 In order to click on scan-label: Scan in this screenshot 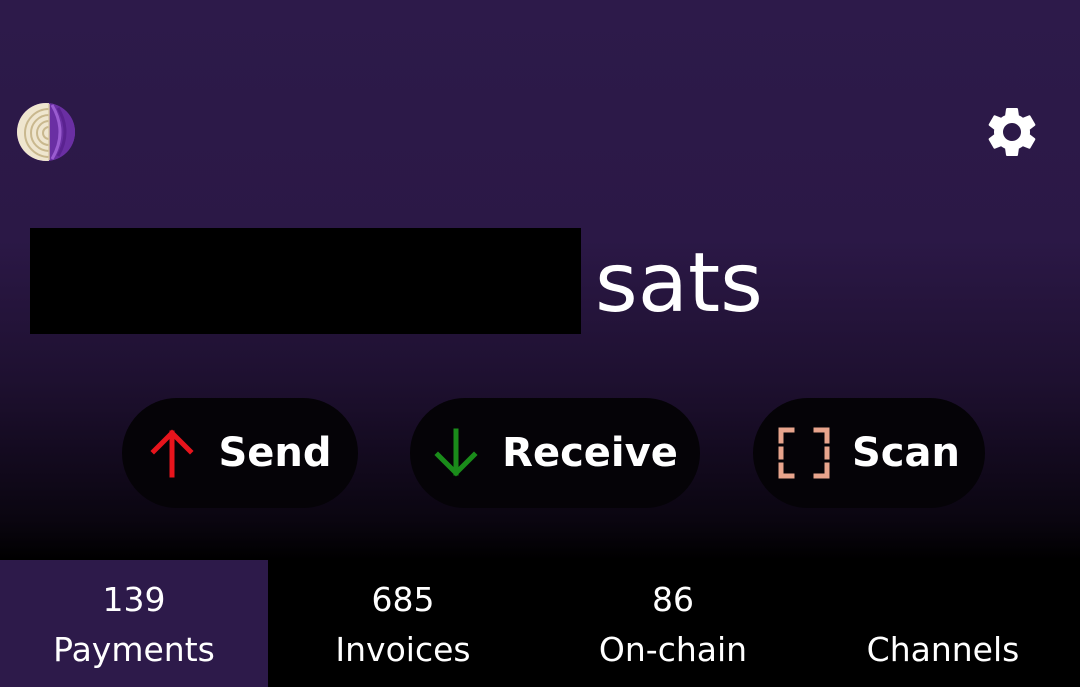, I will do `click(906, 453)`.